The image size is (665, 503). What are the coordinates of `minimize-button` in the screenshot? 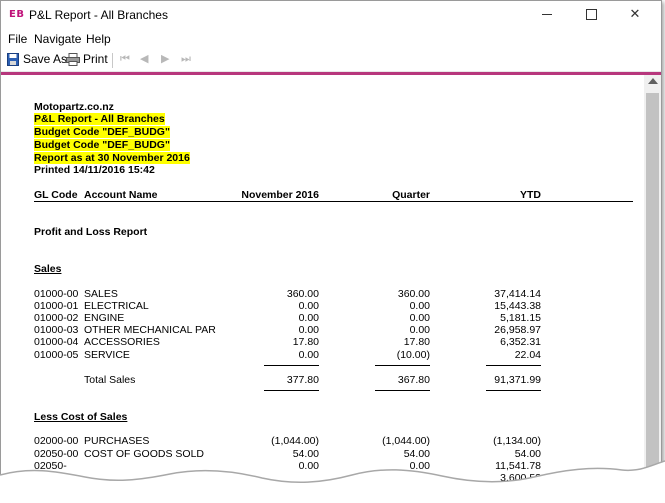 It's located at (547, 15).